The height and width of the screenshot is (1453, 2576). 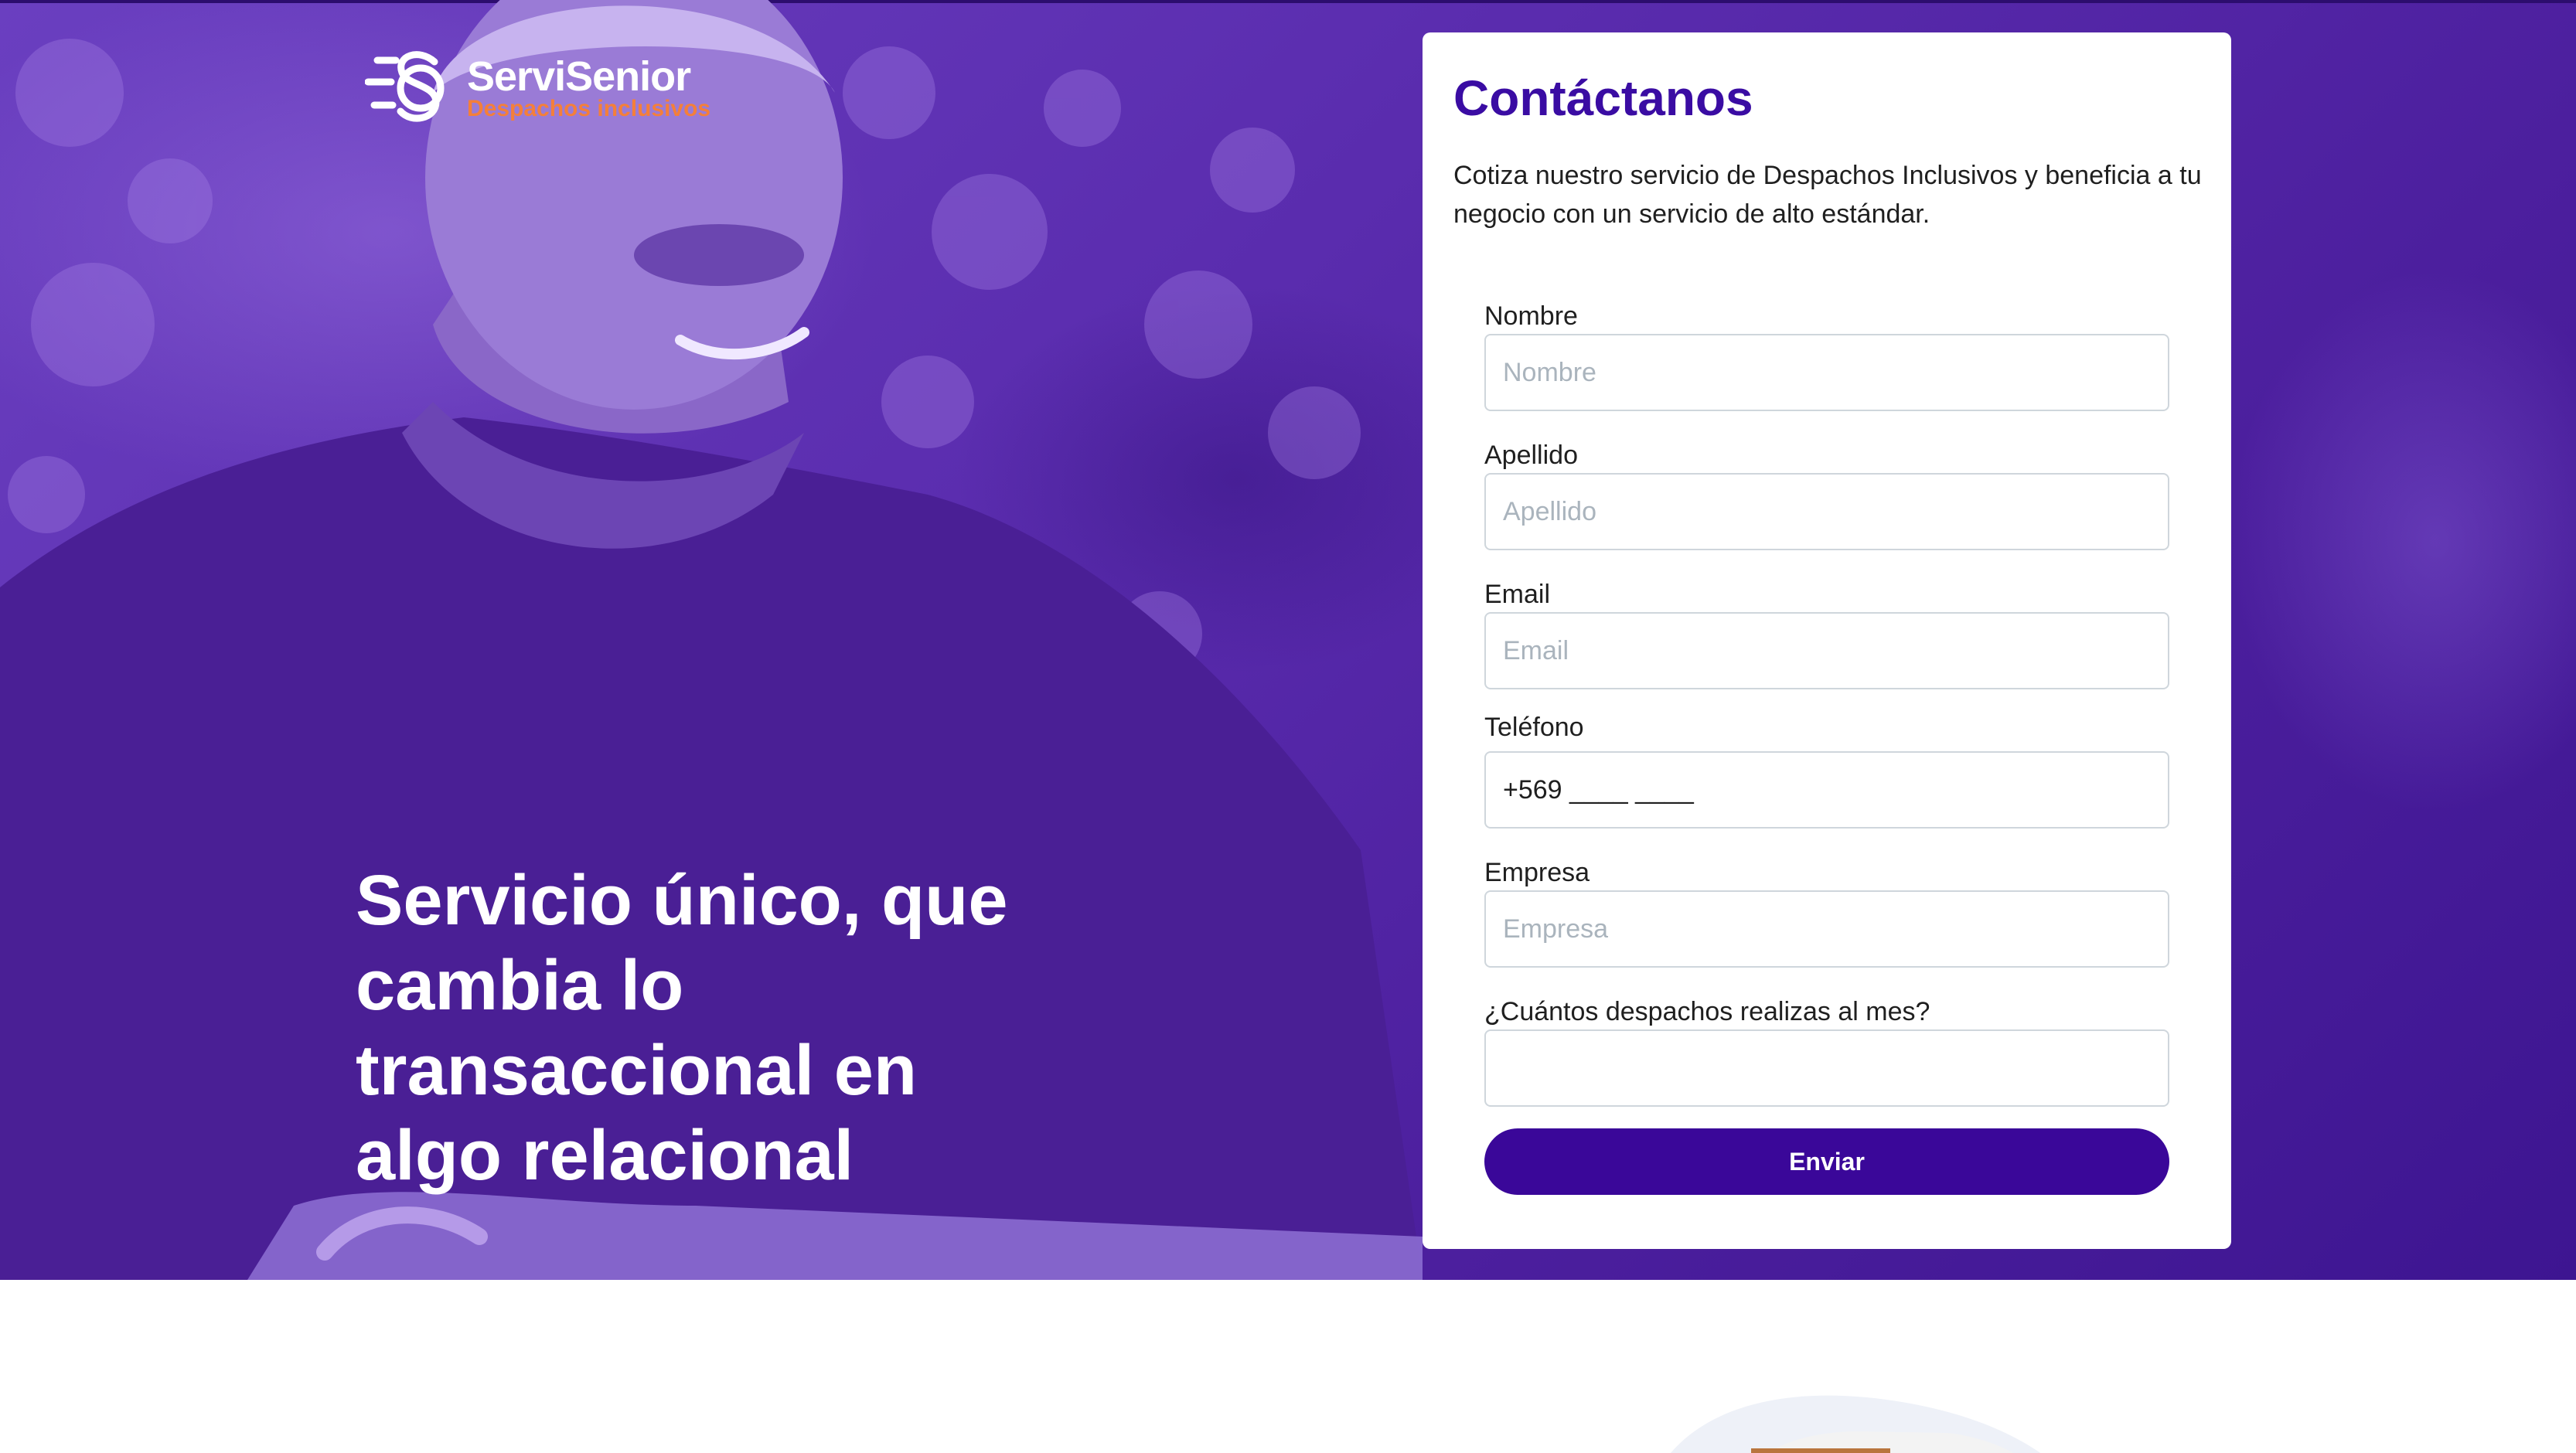 What do you see at coordinates (1603, 98) in the screenshot?
I see `form-title: Contáctanos` at bounding box center [1603, 98].